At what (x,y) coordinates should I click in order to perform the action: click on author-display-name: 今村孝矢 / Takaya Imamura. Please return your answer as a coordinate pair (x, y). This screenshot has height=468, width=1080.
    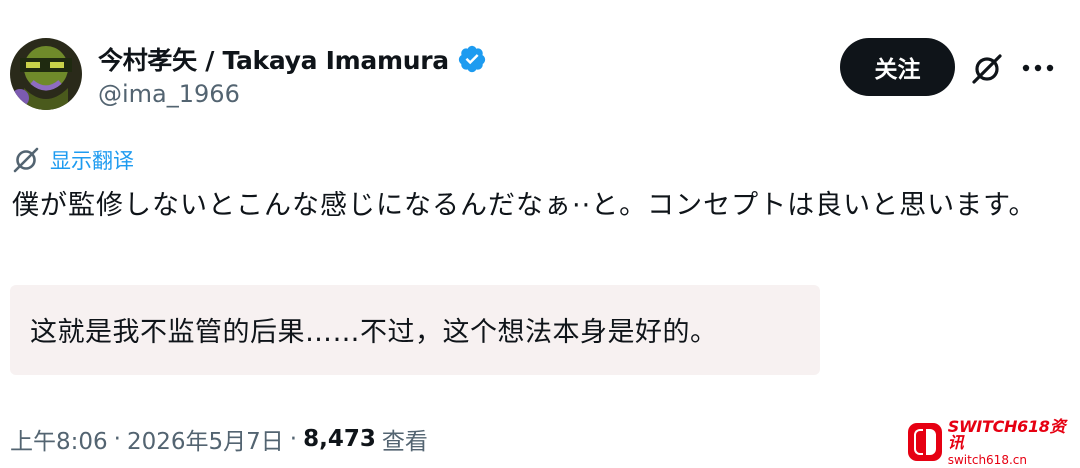
    Looking at the image, I should click on (273, 59).